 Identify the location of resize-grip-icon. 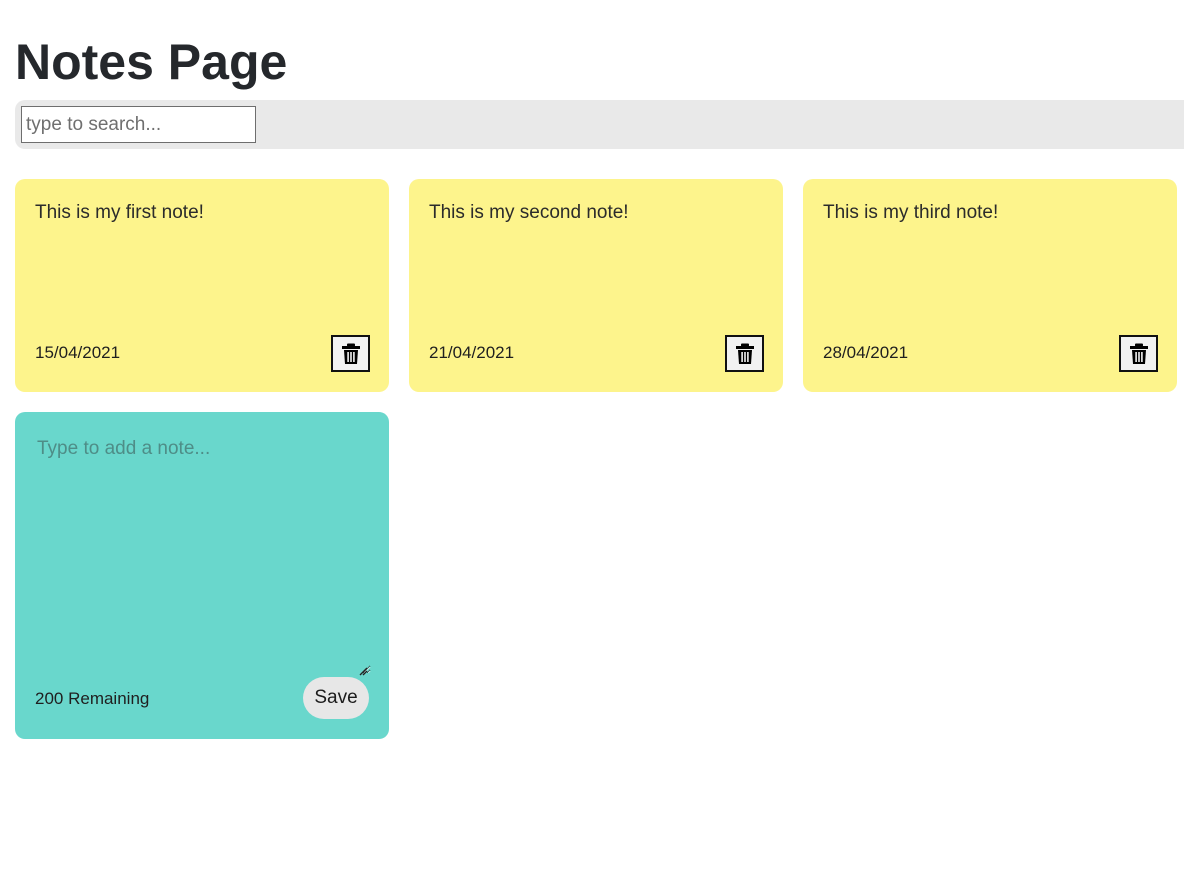
(363, 671).